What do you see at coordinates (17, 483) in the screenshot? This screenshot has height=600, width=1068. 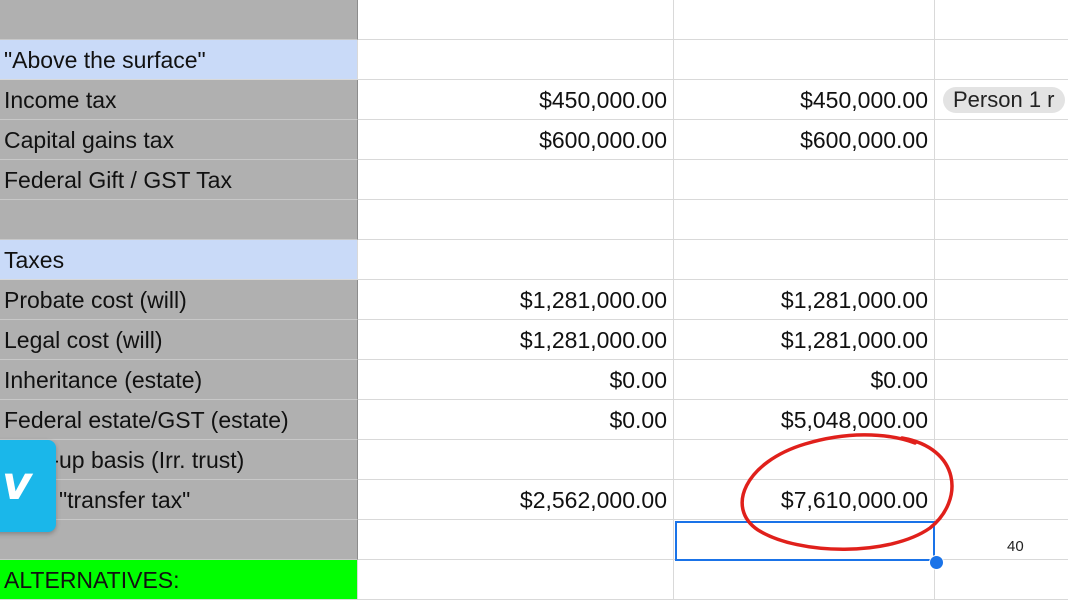 I see `vimeo-icon: v` at bounding box center [17, 483].